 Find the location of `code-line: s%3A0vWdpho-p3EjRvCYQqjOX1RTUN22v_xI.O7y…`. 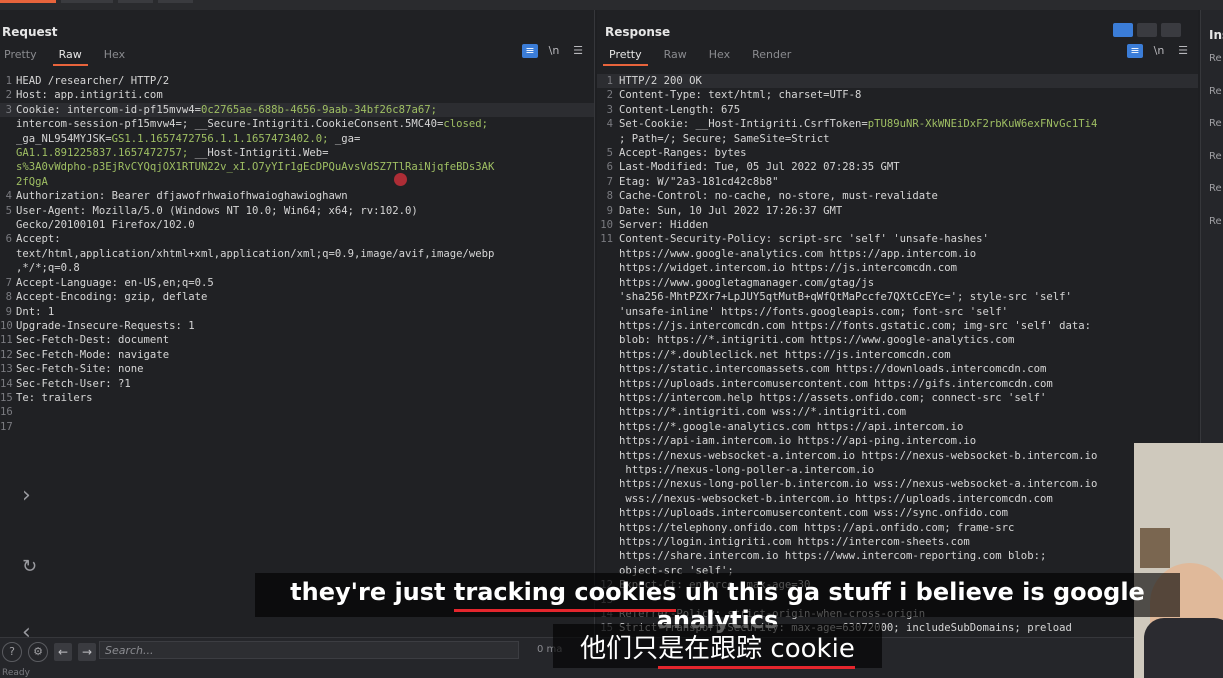

code-line: s%3A0vWdpho-p3EjRvCYQqjOX1RTUN22v_xI.O7y… is located at coordinates (297, 167).